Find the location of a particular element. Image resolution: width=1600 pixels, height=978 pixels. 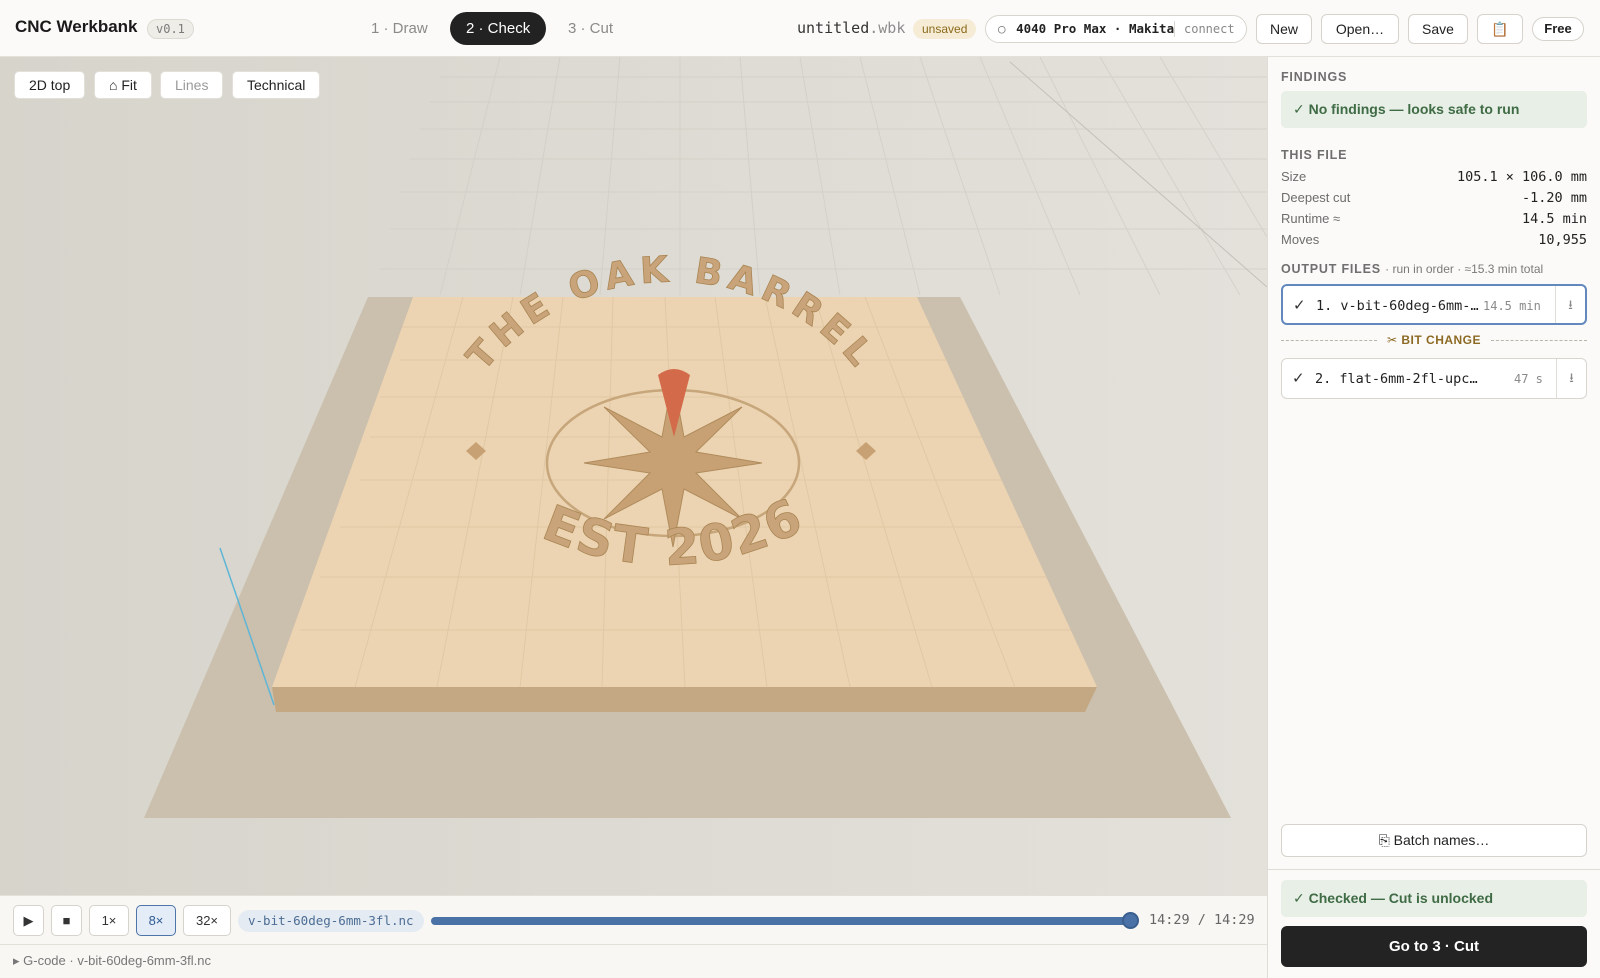

bit-change-divider: ✂ BIT CHANGE is located at coordinates (1434, 340).